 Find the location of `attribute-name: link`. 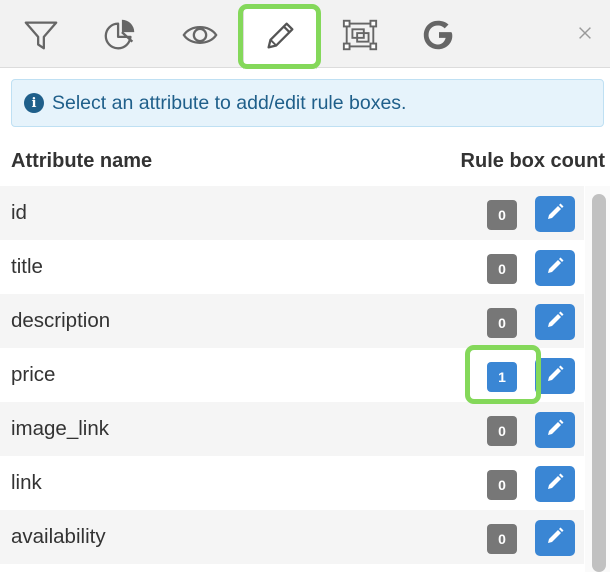

attribute-name: link is located at coordinates (26, 482).